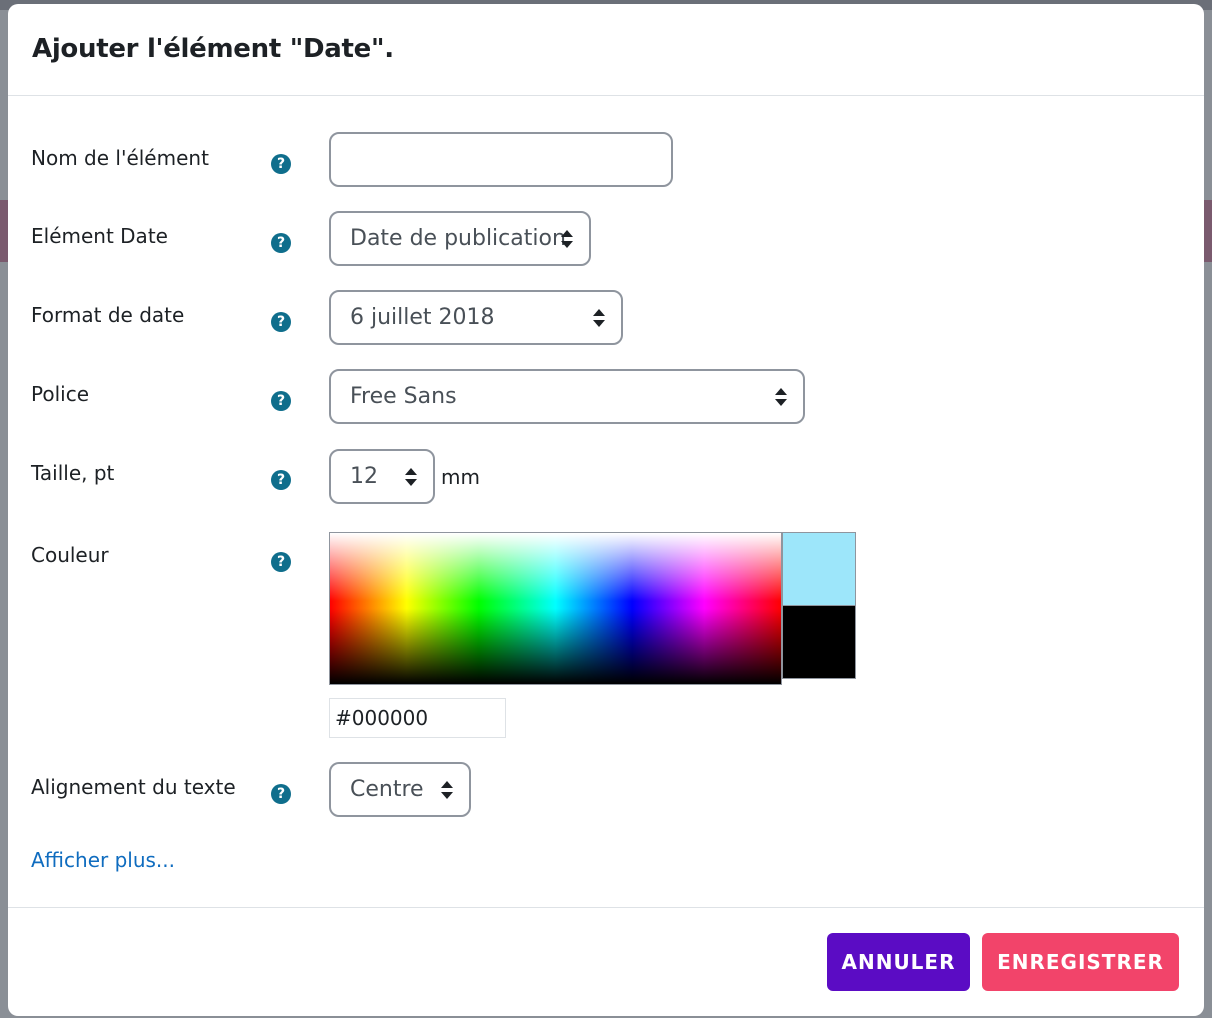  What do you see at coordinates (567, 396) in the screenshot?
I see `font-select: Free Sans` at bounding box center [567, 396].